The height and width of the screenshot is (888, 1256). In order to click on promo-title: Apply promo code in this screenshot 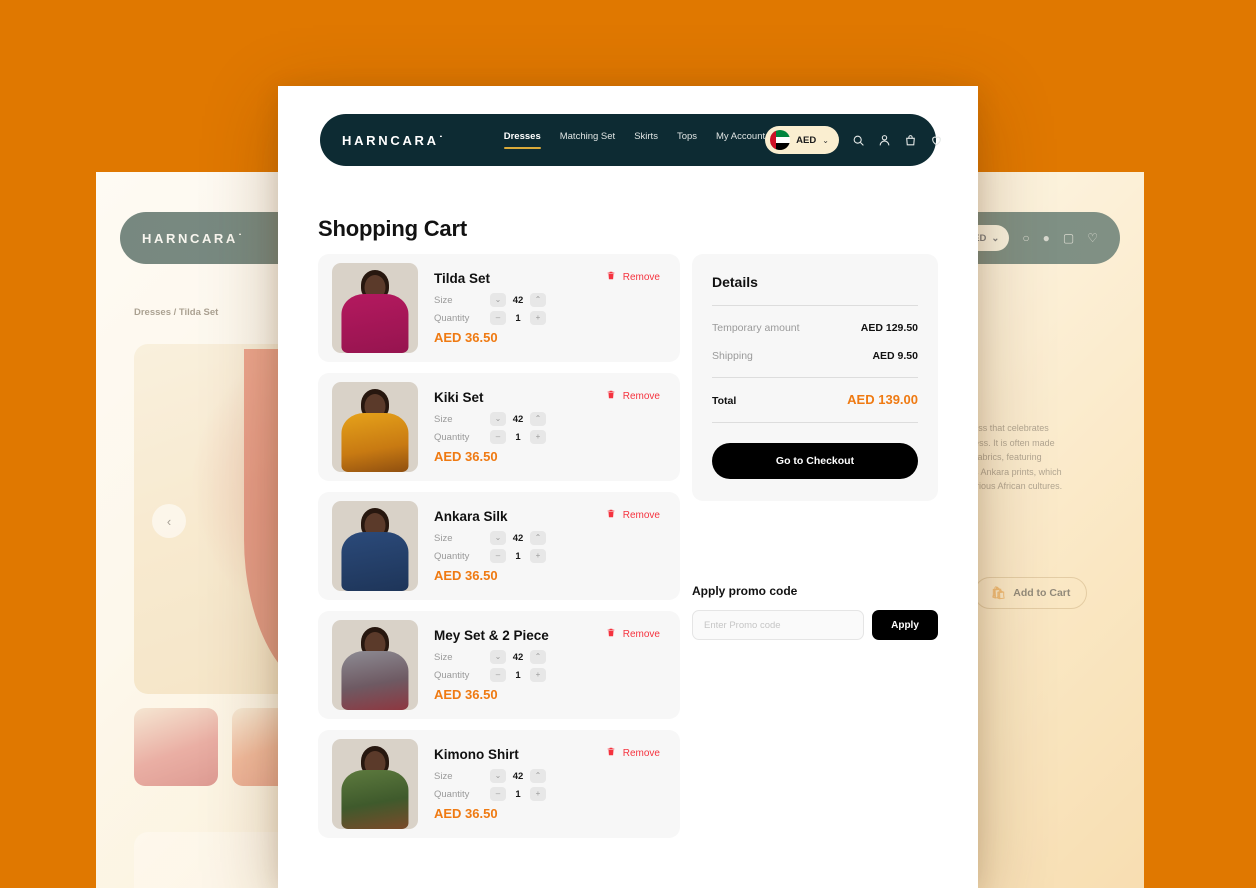, I will do `click(745, 591)`.